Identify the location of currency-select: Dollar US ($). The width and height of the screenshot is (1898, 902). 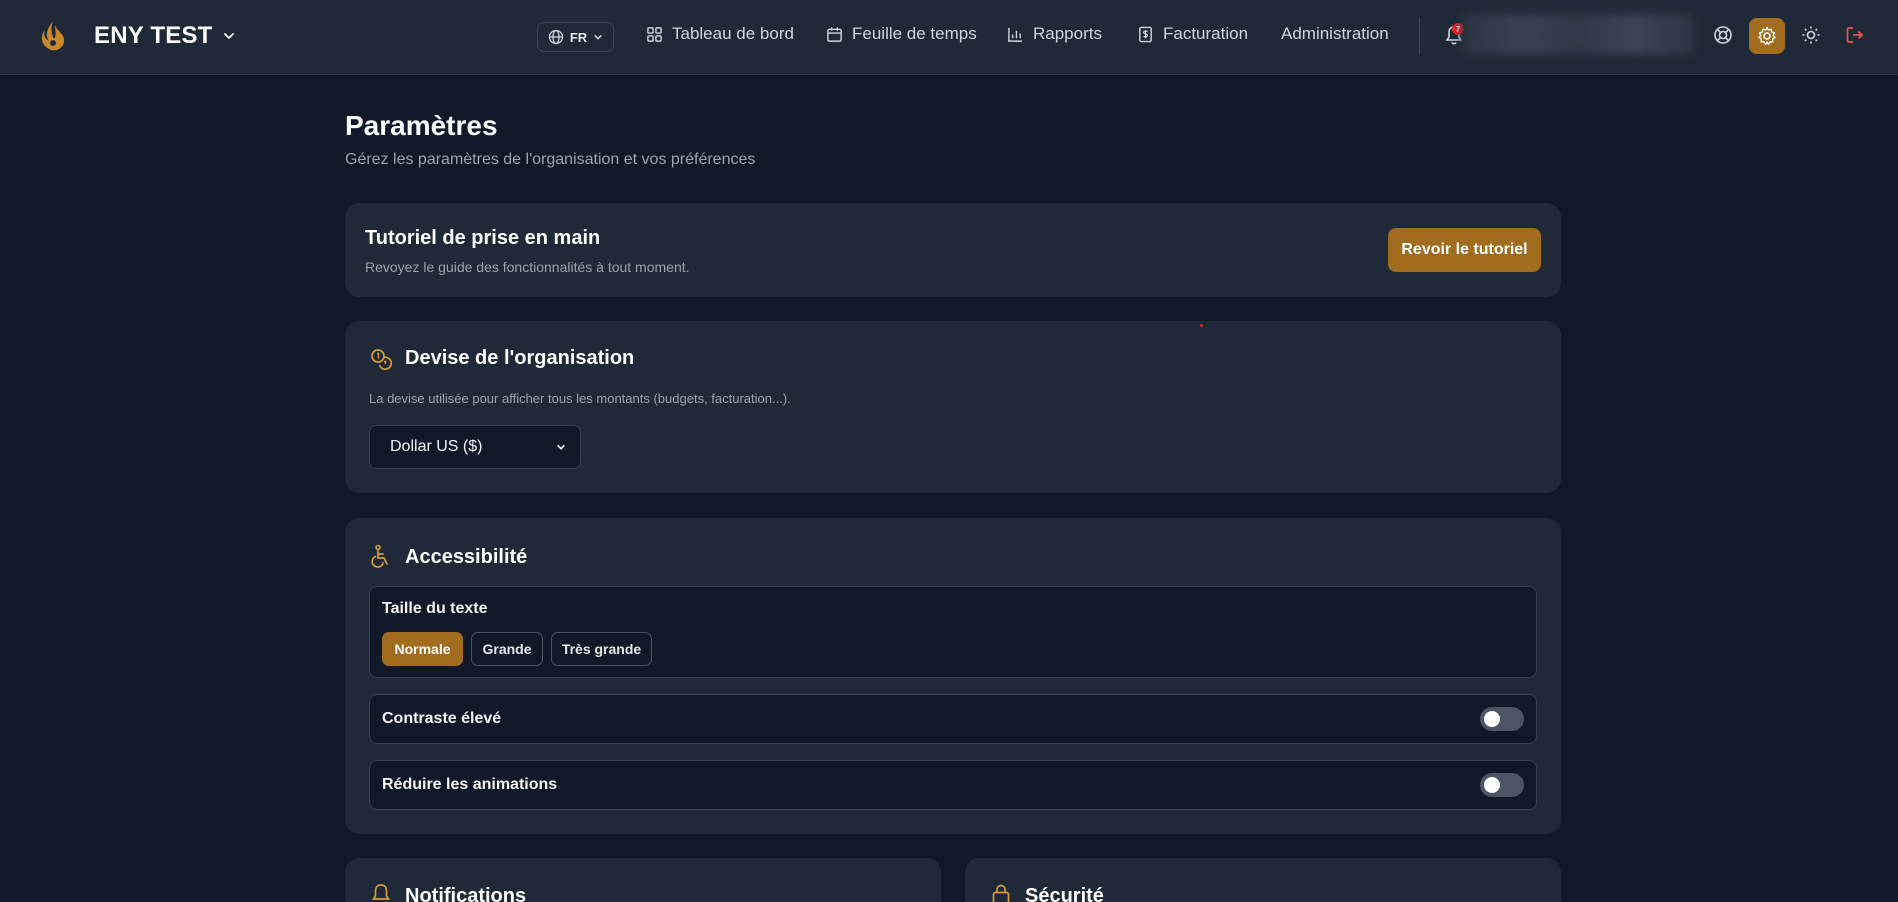
(475, 447).